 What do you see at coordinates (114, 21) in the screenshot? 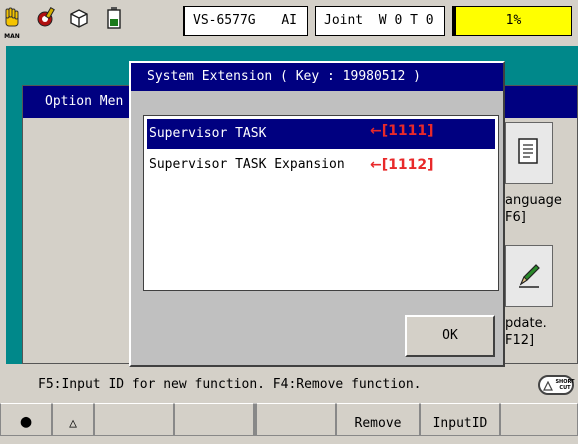
I see `battery-icon` at bounding box center [114, 21].